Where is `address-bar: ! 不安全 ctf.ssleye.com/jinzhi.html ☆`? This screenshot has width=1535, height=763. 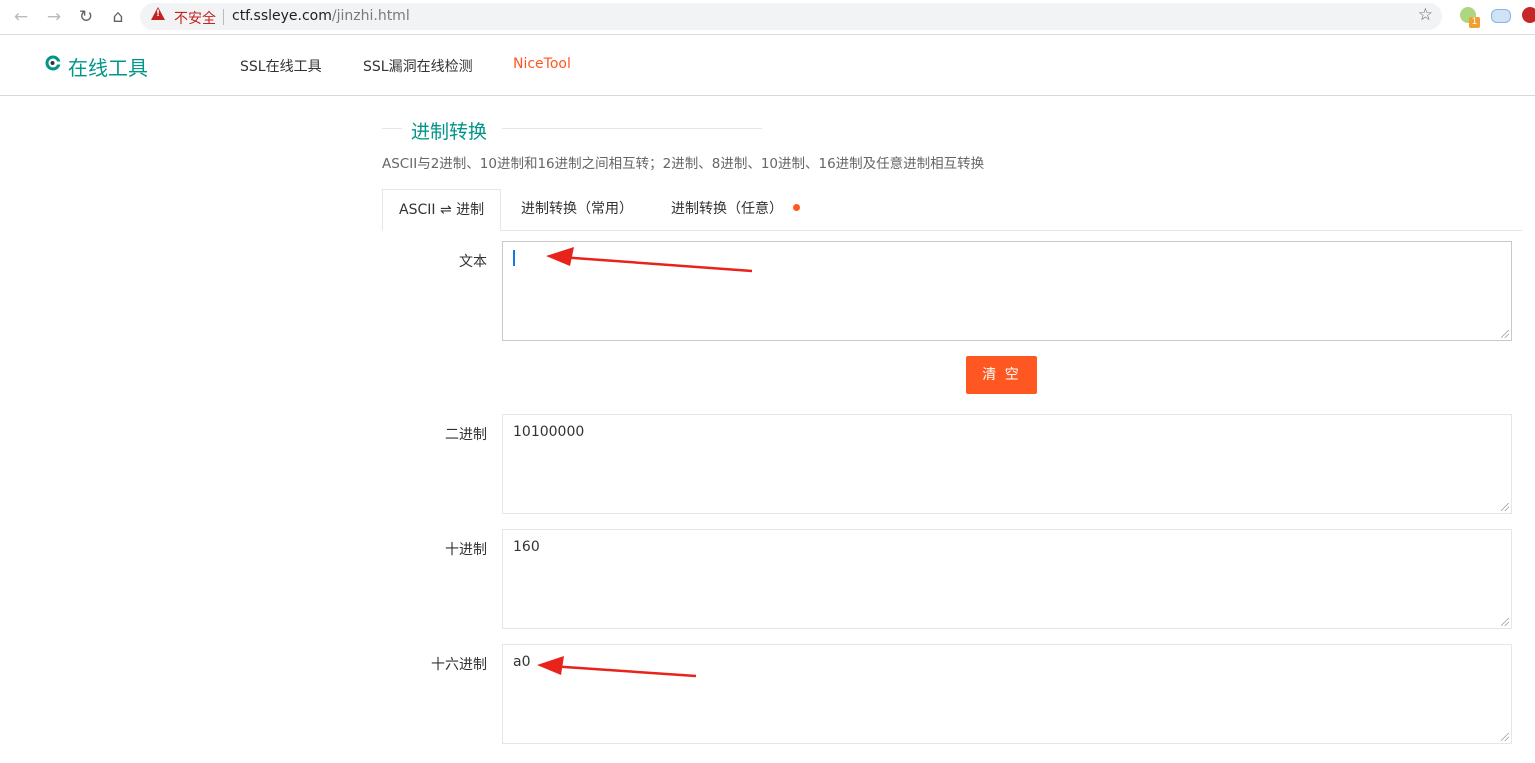
address-bar: ! 不安全 ctf.ssleye.com/jinzhi.html ☆ is located at coordinates (791, 16).